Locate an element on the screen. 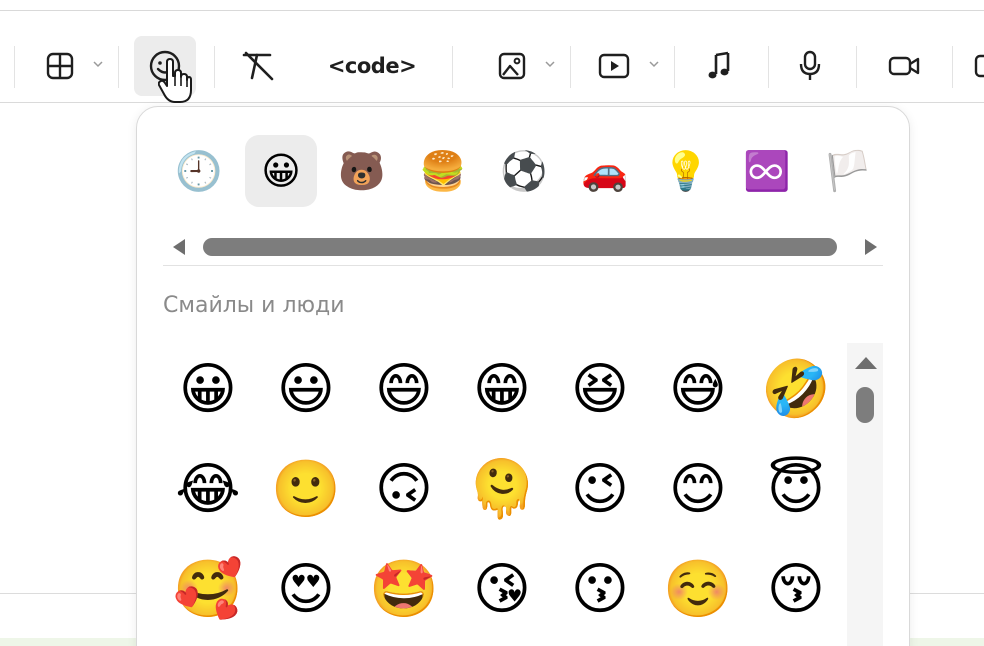 The width and height of the screenshot is (984, 646). infinity-icon: ♾️ is located at coordinates (767, 171).